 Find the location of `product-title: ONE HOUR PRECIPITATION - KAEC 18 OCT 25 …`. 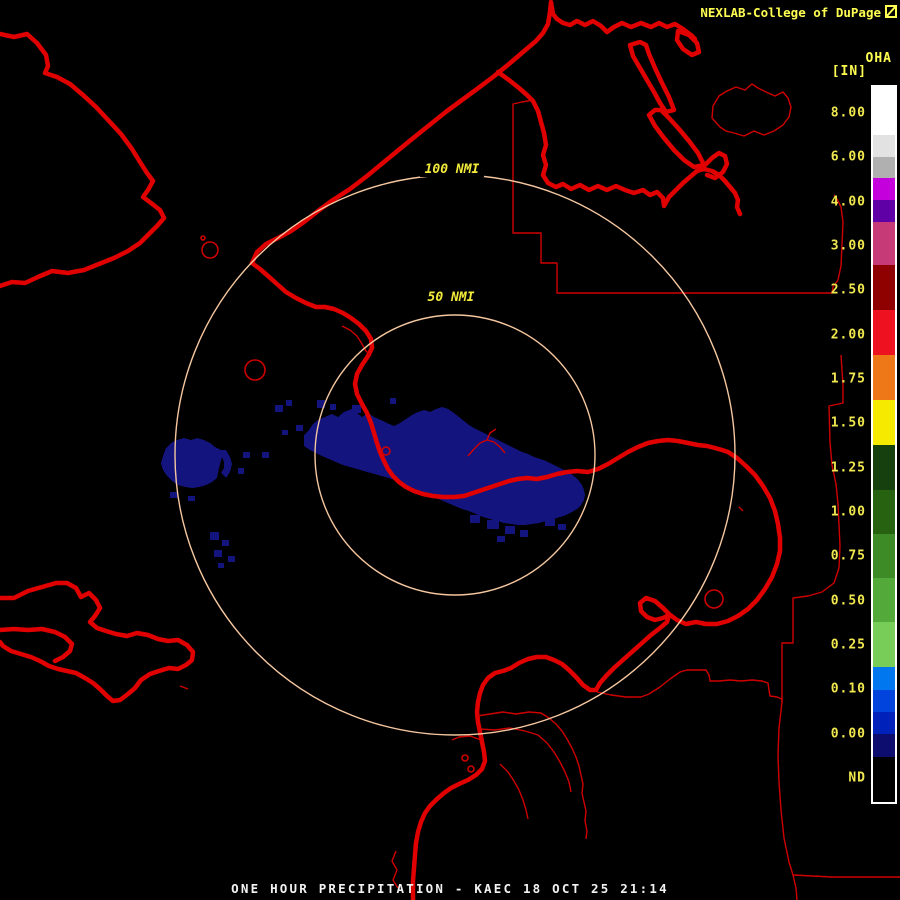

product-title: ONE HOUR PRECIPITATION - KAEC 18 OCT 25 … is located at coordinates (450, 888).